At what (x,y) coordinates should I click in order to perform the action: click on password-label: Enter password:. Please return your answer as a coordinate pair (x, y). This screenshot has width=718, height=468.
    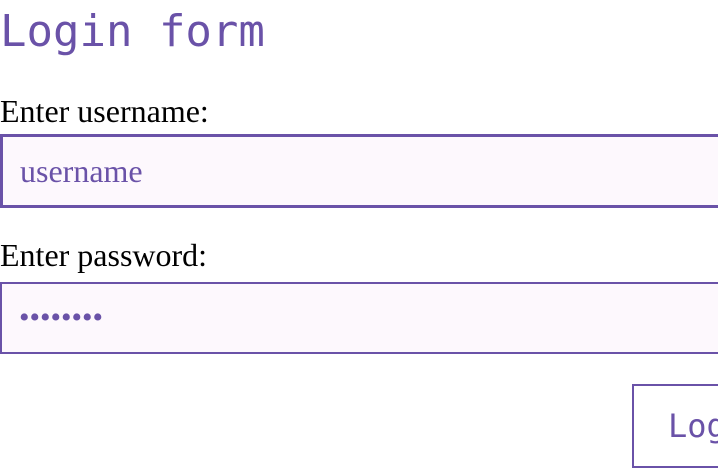
    Looking at the image, I should click on (104, 255).